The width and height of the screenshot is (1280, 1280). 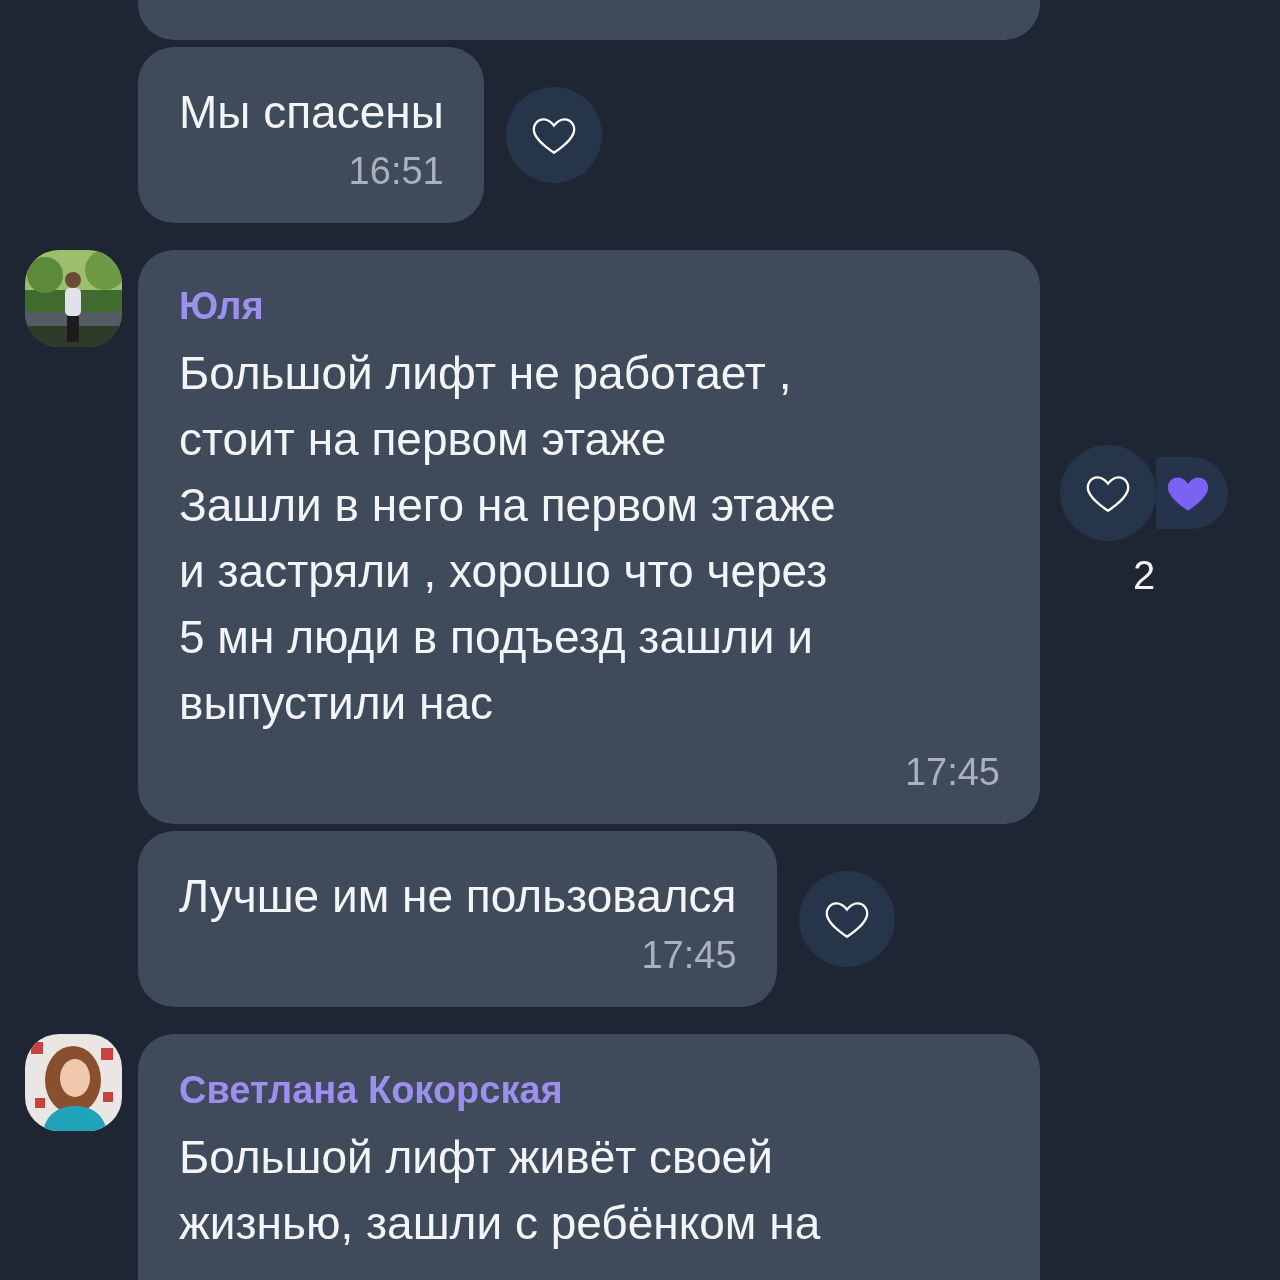 What do you see at coordinates (1192, 493) in the screenshot?
I see `reaction-pill` at bounding box center [1192, 493].